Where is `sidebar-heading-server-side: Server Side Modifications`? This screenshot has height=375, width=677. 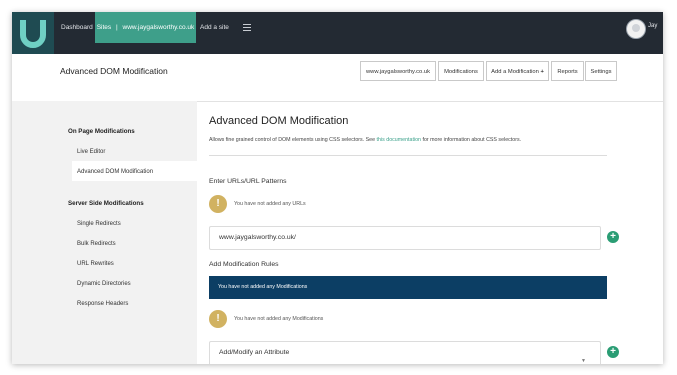
sidebar-heading-server-side: Server Side Modifications is located at coordinates (106, 203).